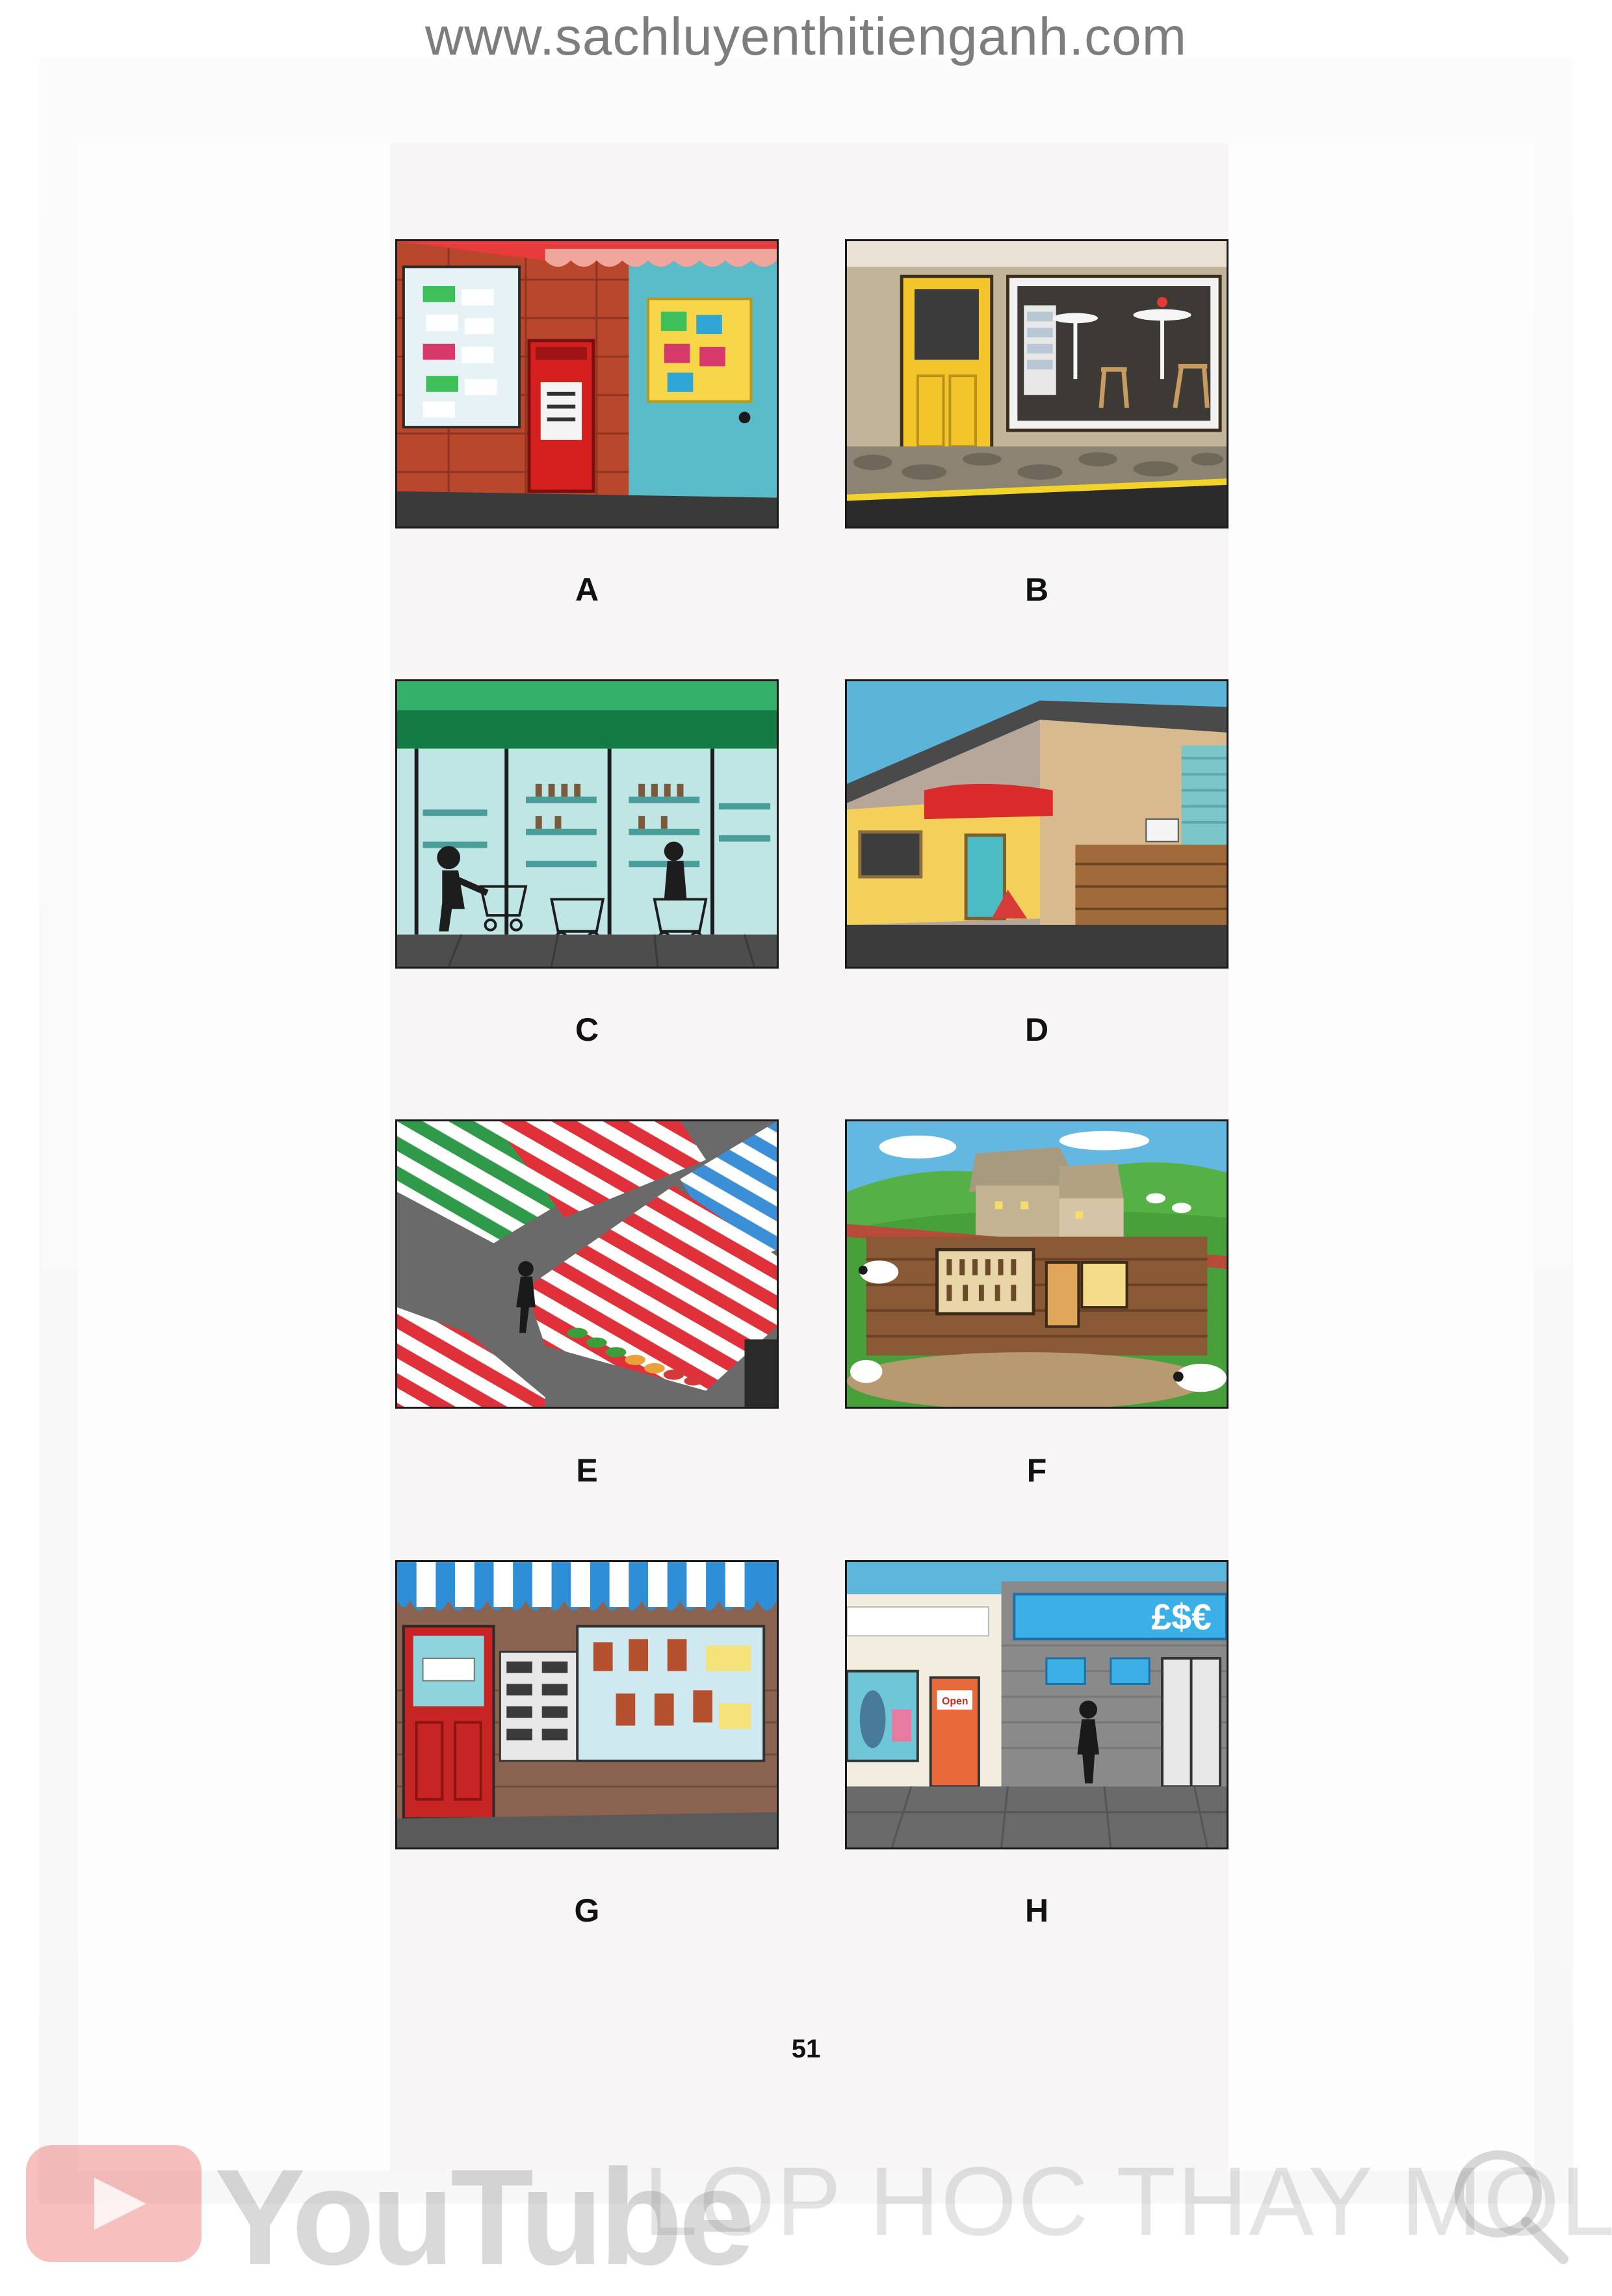 The height and width of the screenshot is (2296, 1612). What do you see at coordinates (1181, 1617) in the screenshot?
I see `currency-sign: £$€` at bounding box center [1181, 1617].